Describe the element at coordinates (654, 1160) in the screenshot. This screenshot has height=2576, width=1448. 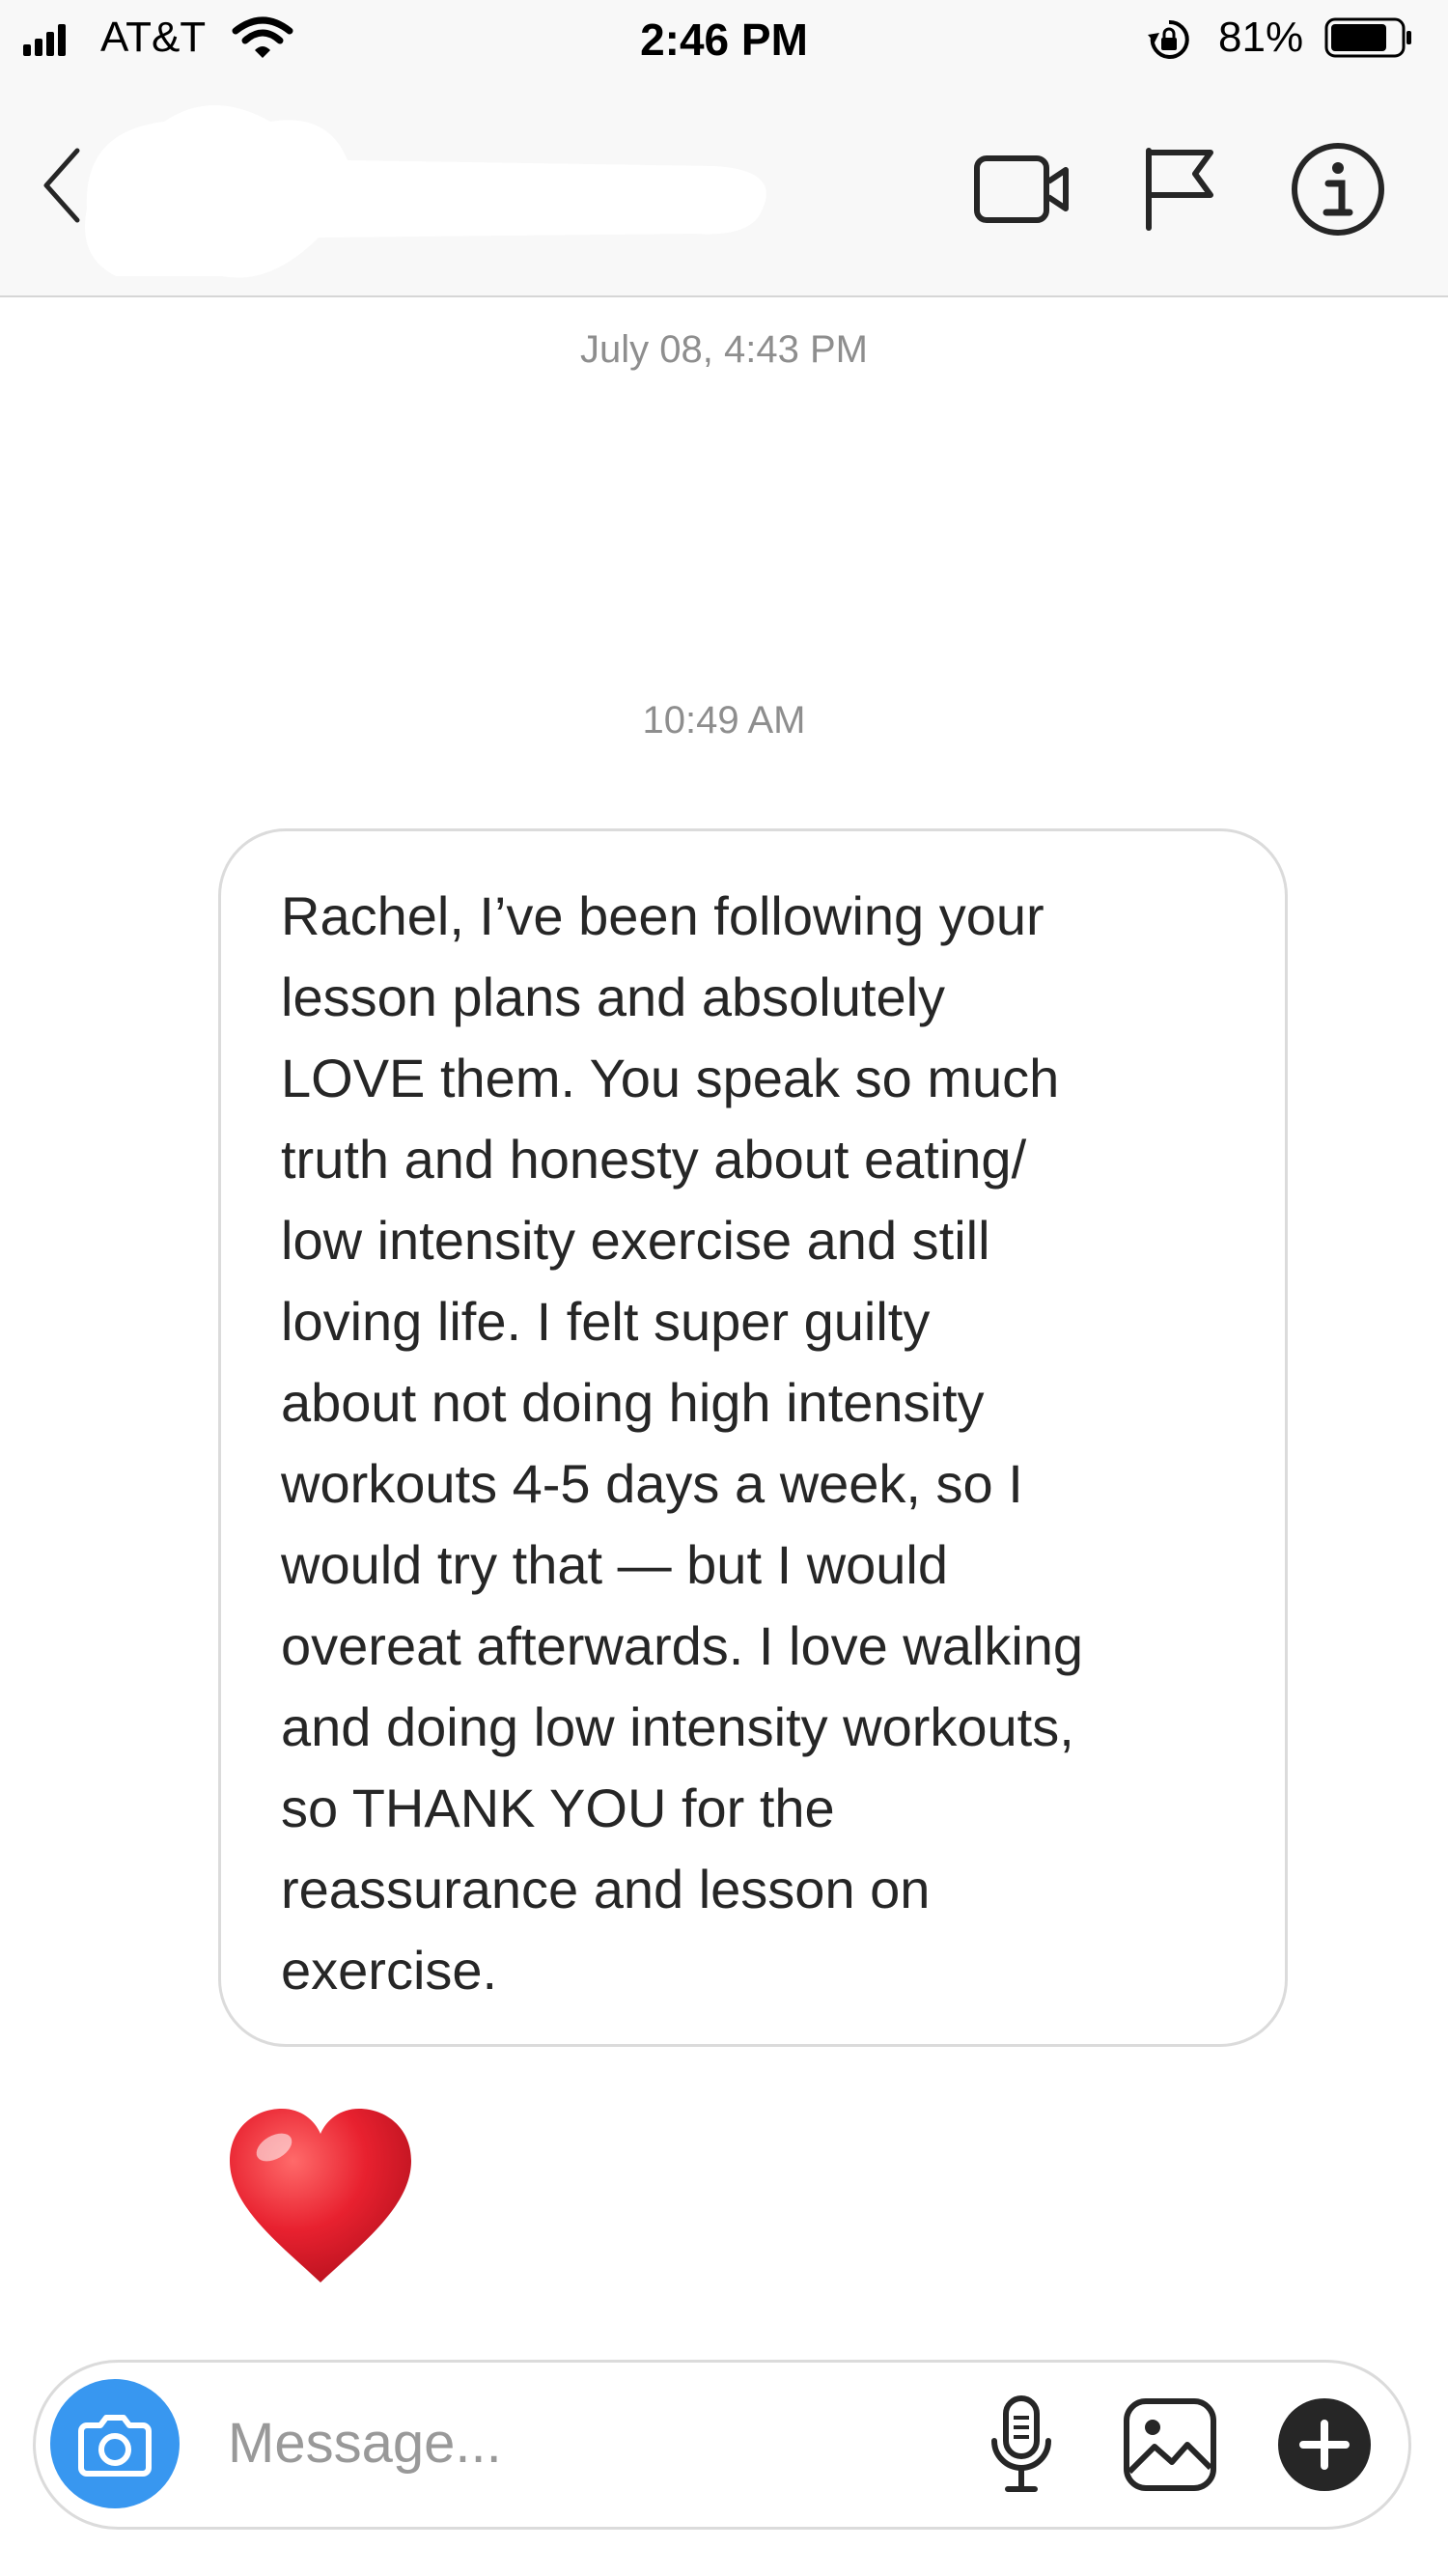
I see `message-line: truth and honesty about eating/` at that location.